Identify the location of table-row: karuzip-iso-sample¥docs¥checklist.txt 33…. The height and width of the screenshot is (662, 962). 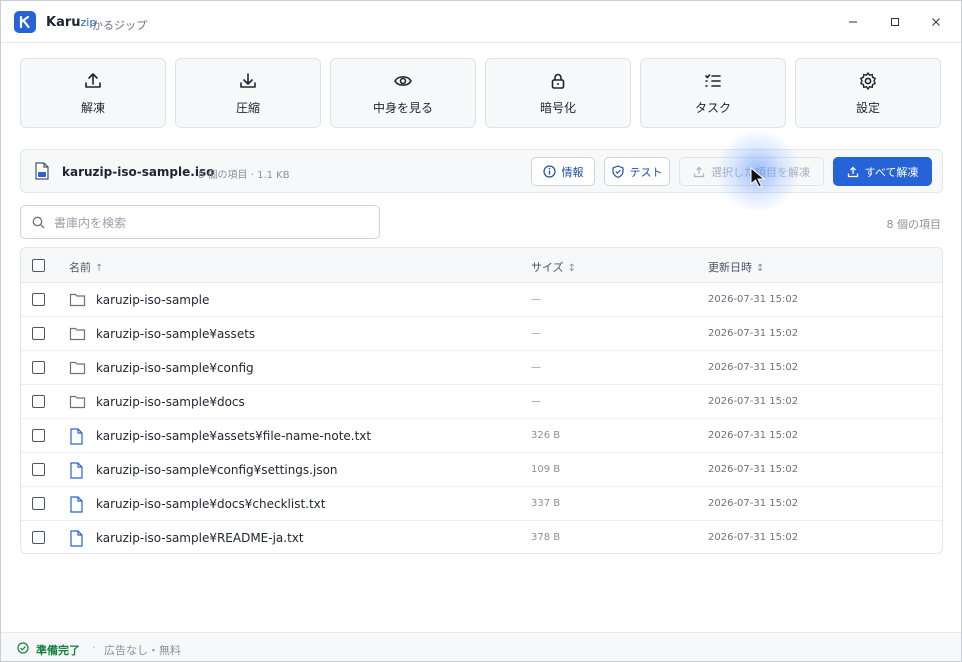
(481, 504).